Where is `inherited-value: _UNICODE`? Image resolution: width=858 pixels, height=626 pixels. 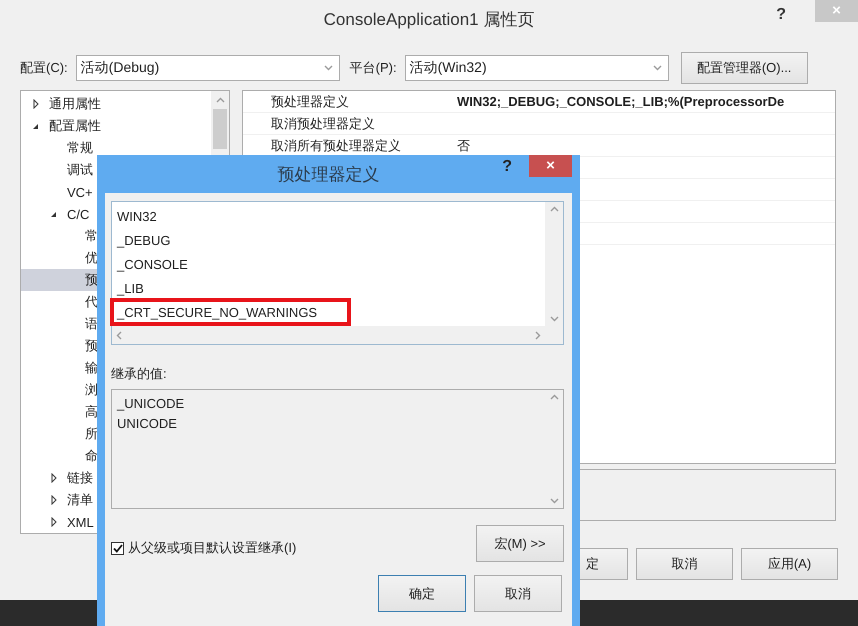
inherited-value: _UNICODE is located at coordinates (151, 404).